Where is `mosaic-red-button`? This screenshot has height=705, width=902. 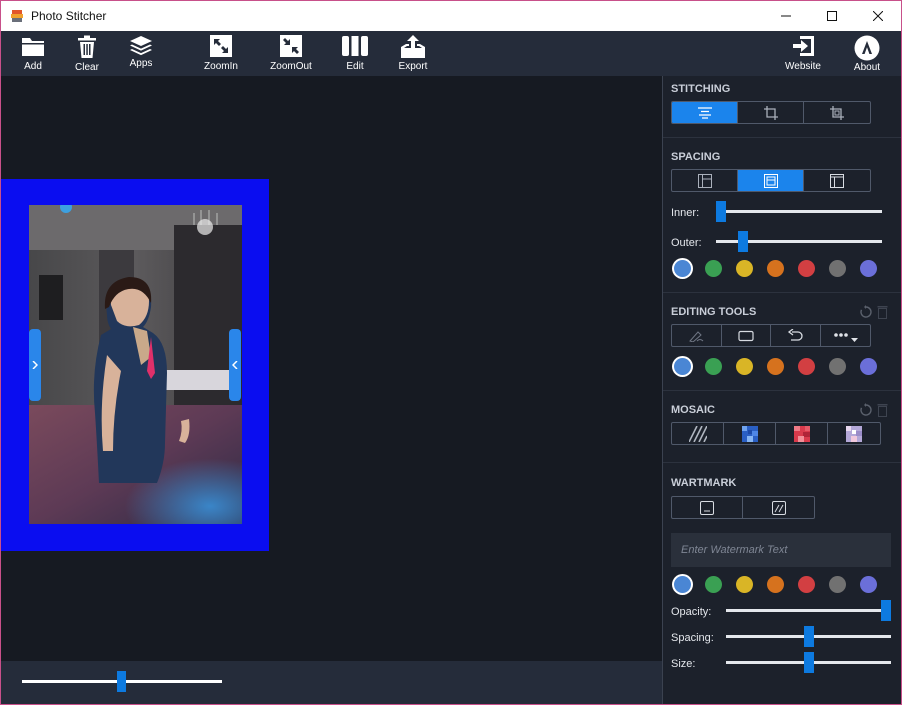
mosaic-red-button is located at coordinates (802, 433).